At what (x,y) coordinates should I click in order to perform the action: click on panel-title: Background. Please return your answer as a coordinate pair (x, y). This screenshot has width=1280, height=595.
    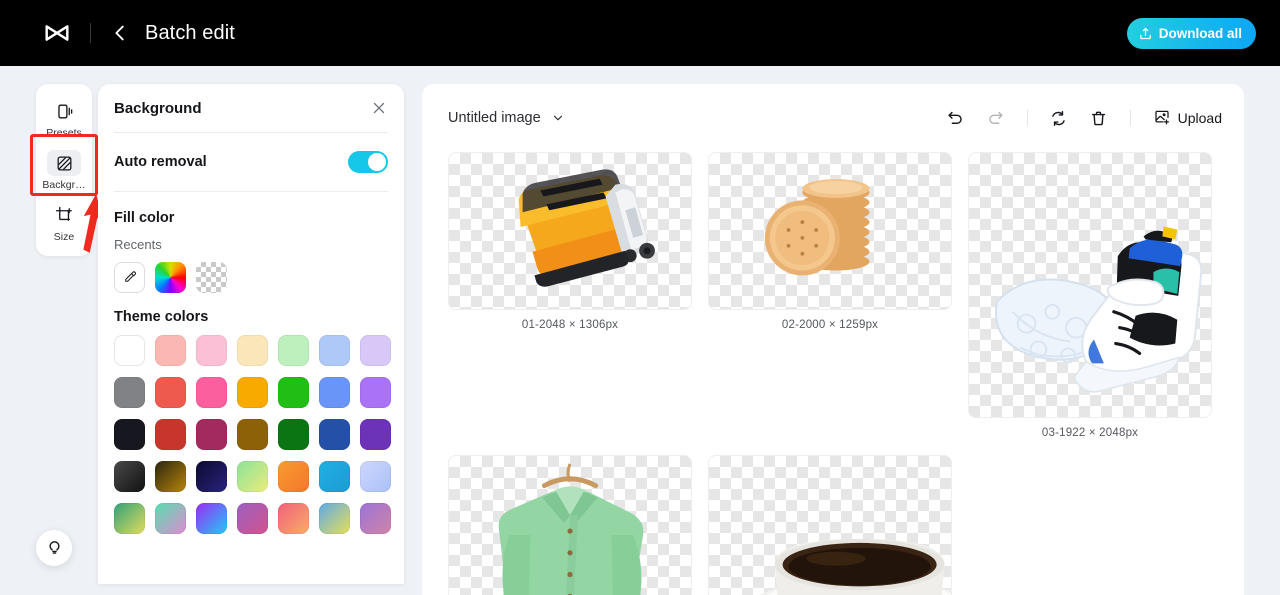
    Looking at the image, I should click on (158, 108).